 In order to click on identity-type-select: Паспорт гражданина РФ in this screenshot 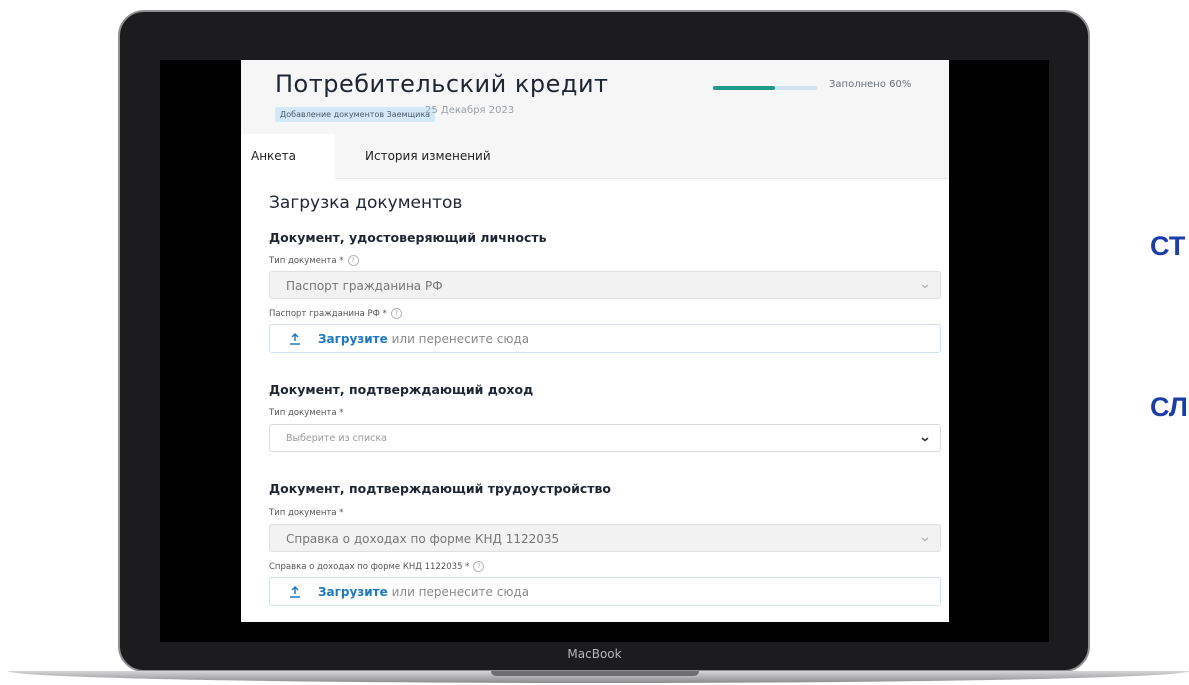, I will do `click(605, 285)`.